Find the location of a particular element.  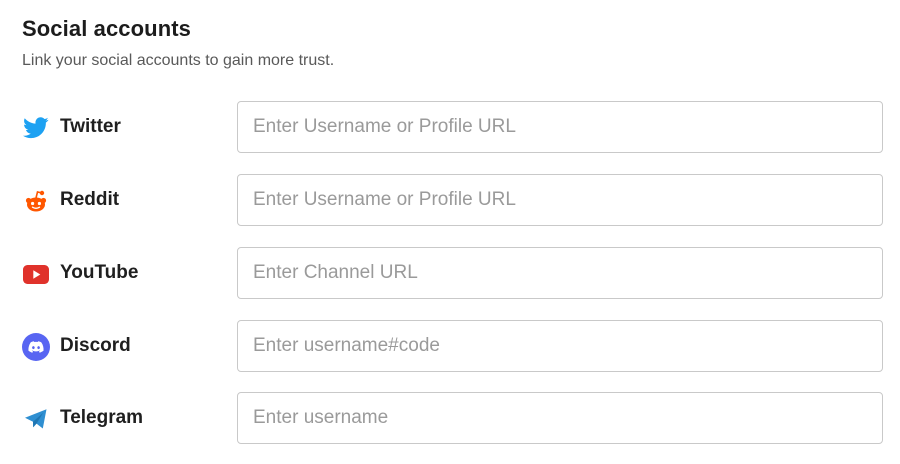

reddit-label: Reddit is located at coordinates (90, 199).